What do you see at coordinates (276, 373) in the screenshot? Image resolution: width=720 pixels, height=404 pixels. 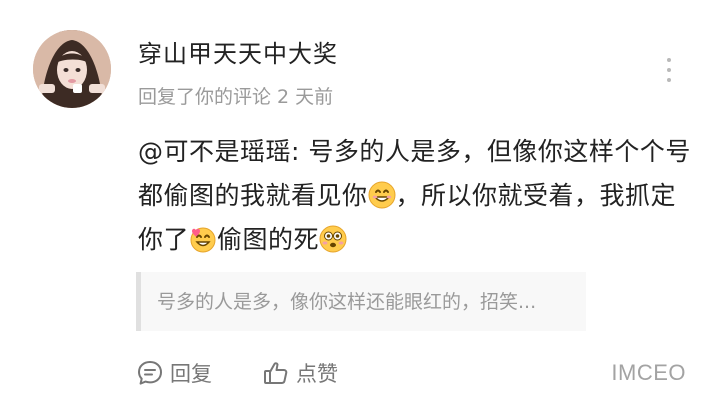 I see `thumbs-up-icon` at bounding box center [276, 373].